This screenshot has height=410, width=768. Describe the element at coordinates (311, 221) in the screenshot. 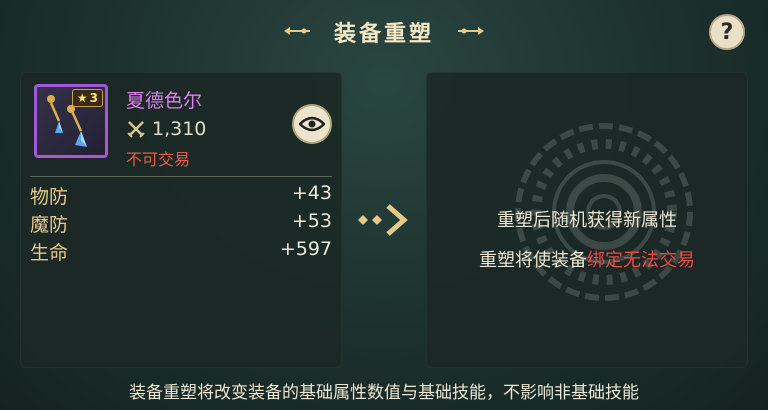

I see `attribute-value: +53` at that location.